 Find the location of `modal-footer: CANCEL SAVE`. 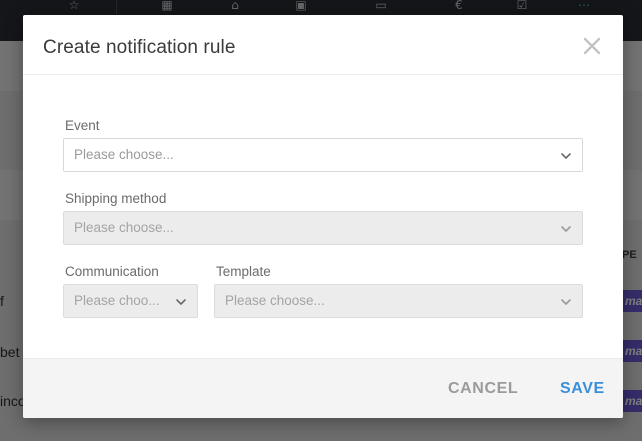

modal-footer: CANCEL SAVE is located at coordinates (323, 388).